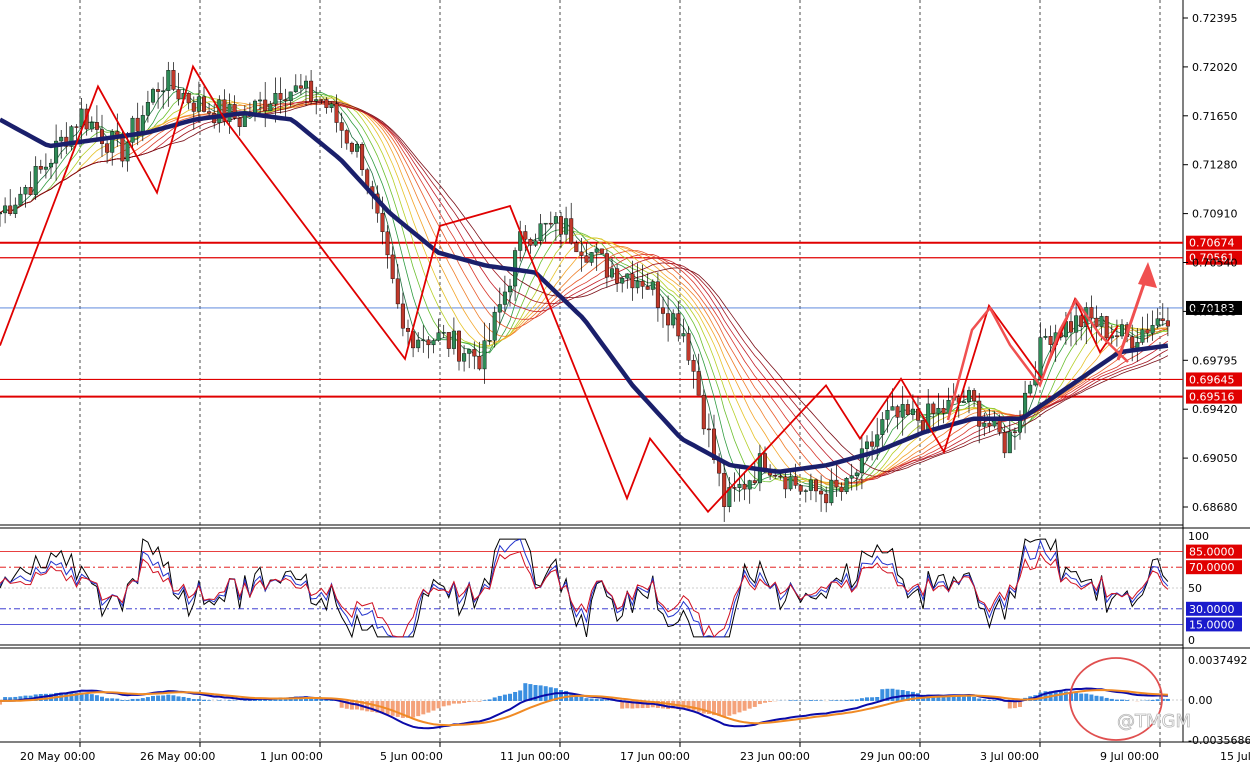  I want to click on price-tick-label: 0.69050, so click(1215, 458).